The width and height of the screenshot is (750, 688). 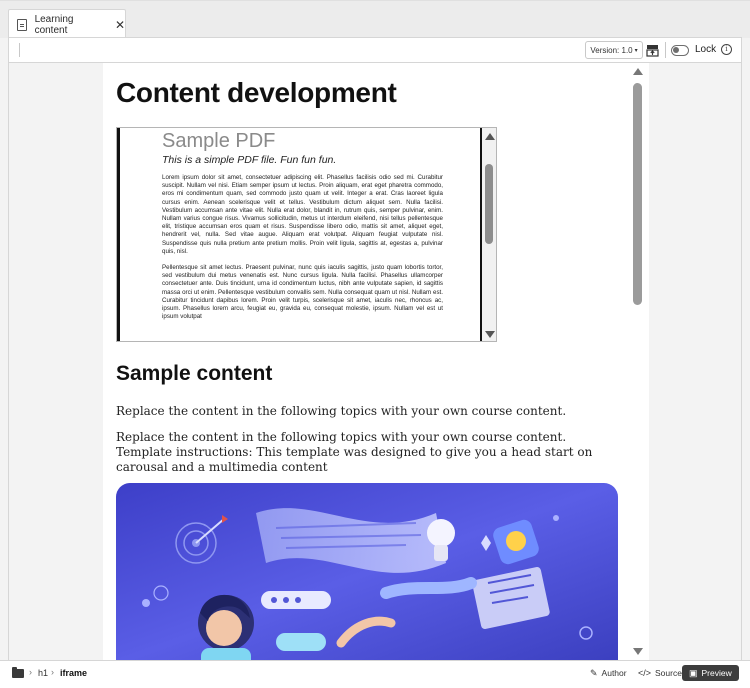 I want to click on tab-learning-content: Learning content ✕, so click(x=67, y=24).